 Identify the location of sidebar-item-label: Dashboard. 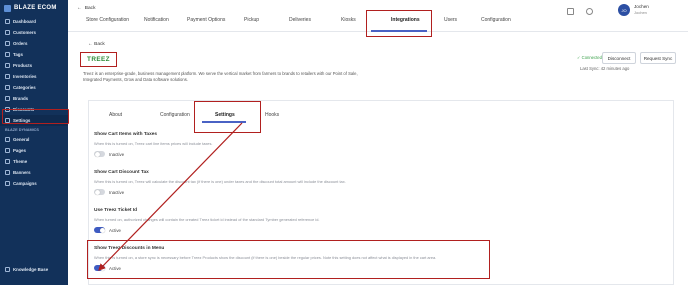
(24, 21).